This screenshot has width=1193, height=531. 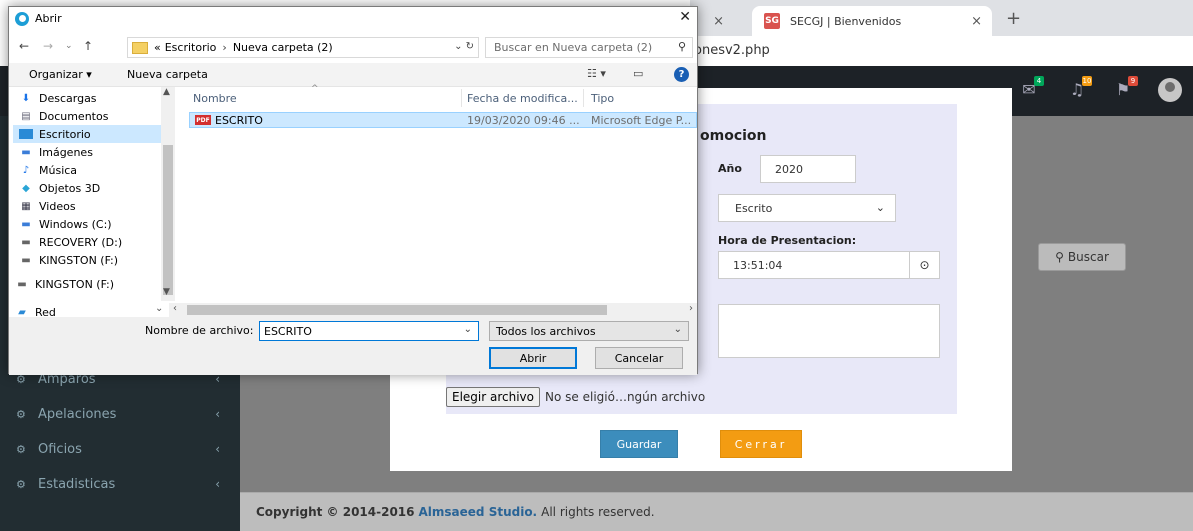 What do you see at coordinates (120, 414) in the screenshot?
I see `sidebar-item-apelaciones: ⚙ Apelaciones ‹` at bounding box center [120, 414].